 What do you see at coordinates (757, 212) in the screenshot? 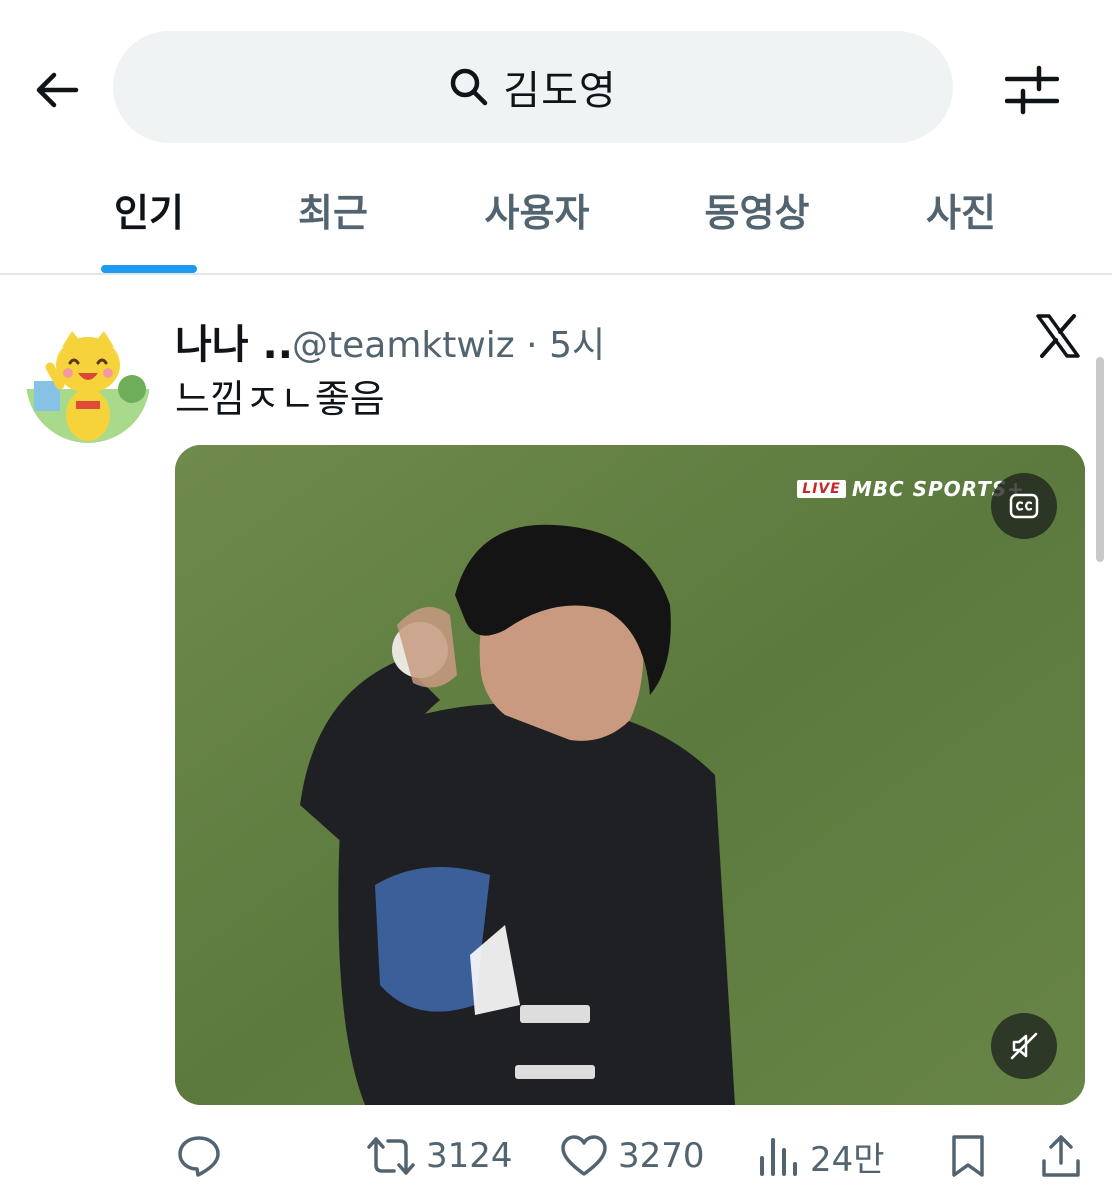
I see `tab-videos: 동영상` at bounding box center [757, 212].